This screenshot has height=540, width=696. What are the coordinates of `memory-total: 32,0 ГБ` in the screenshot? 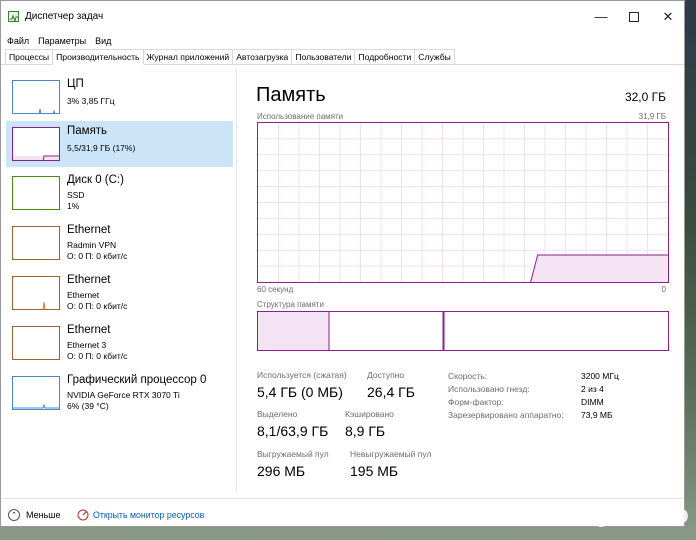 It's located at (645, 97).